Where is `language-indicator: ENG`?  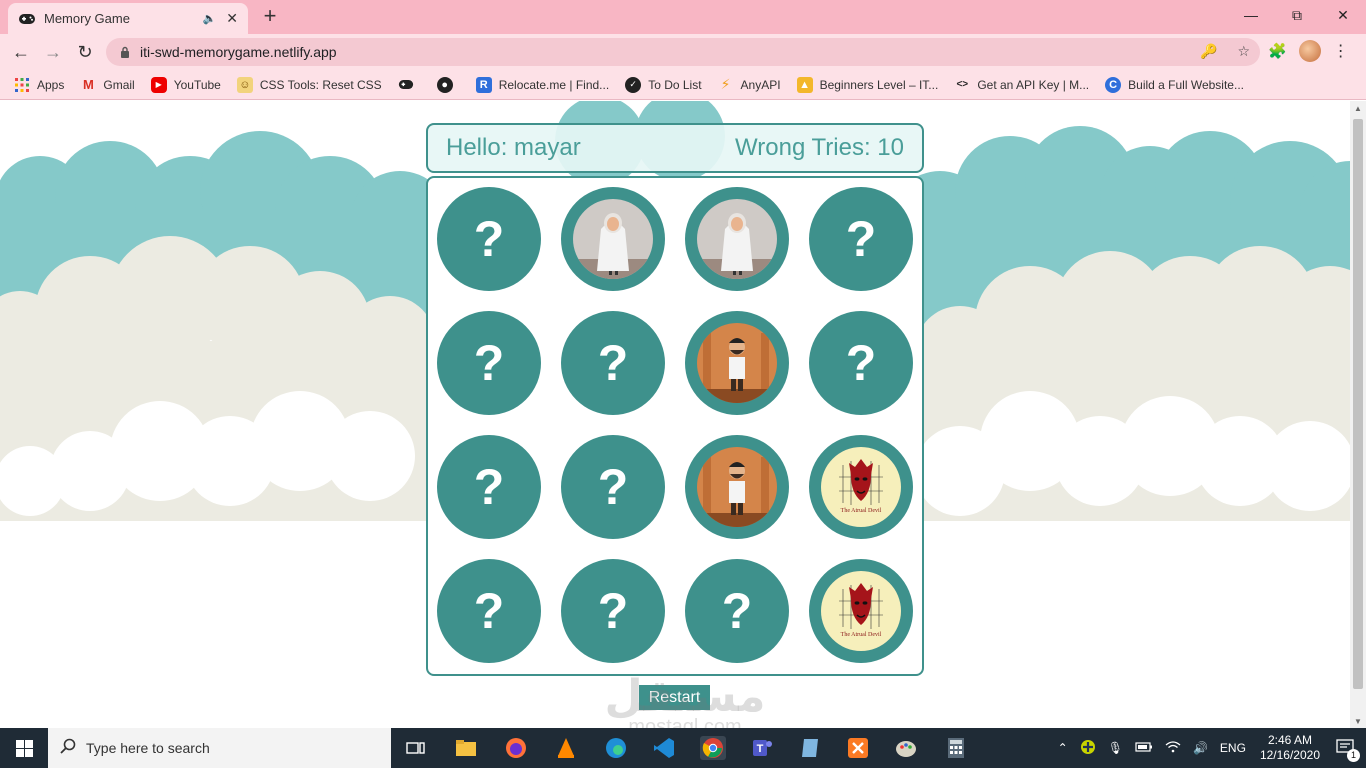
language-indicator: ENG is located at coordinates (1233, 748).